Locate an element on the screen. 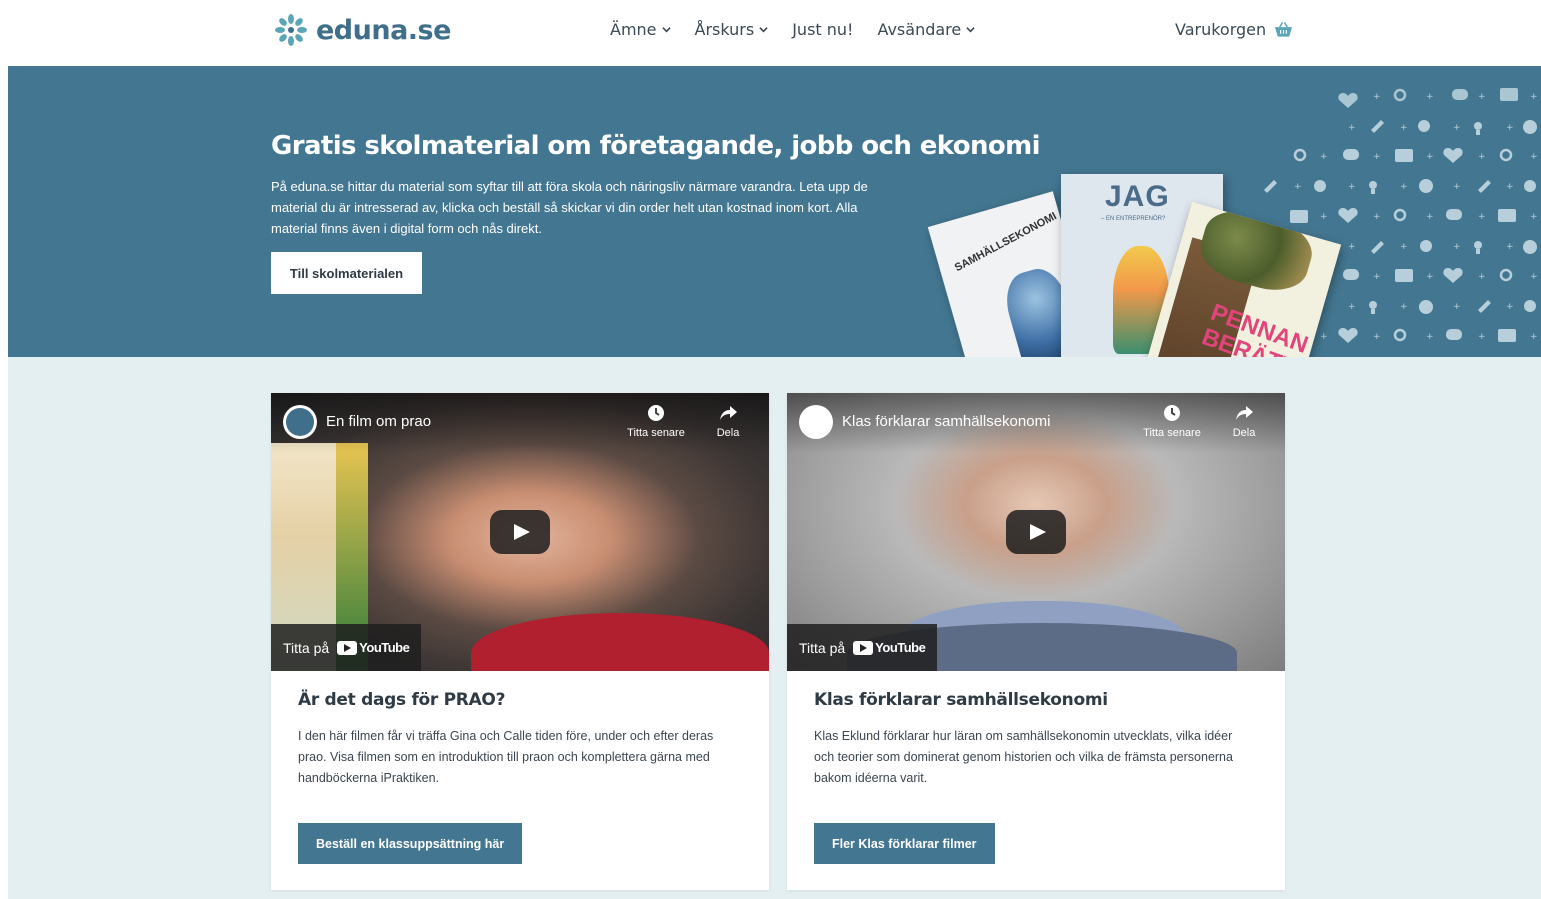  video-title: Klas förklarar samhällsekonomi is located at coordinates (946, 421).